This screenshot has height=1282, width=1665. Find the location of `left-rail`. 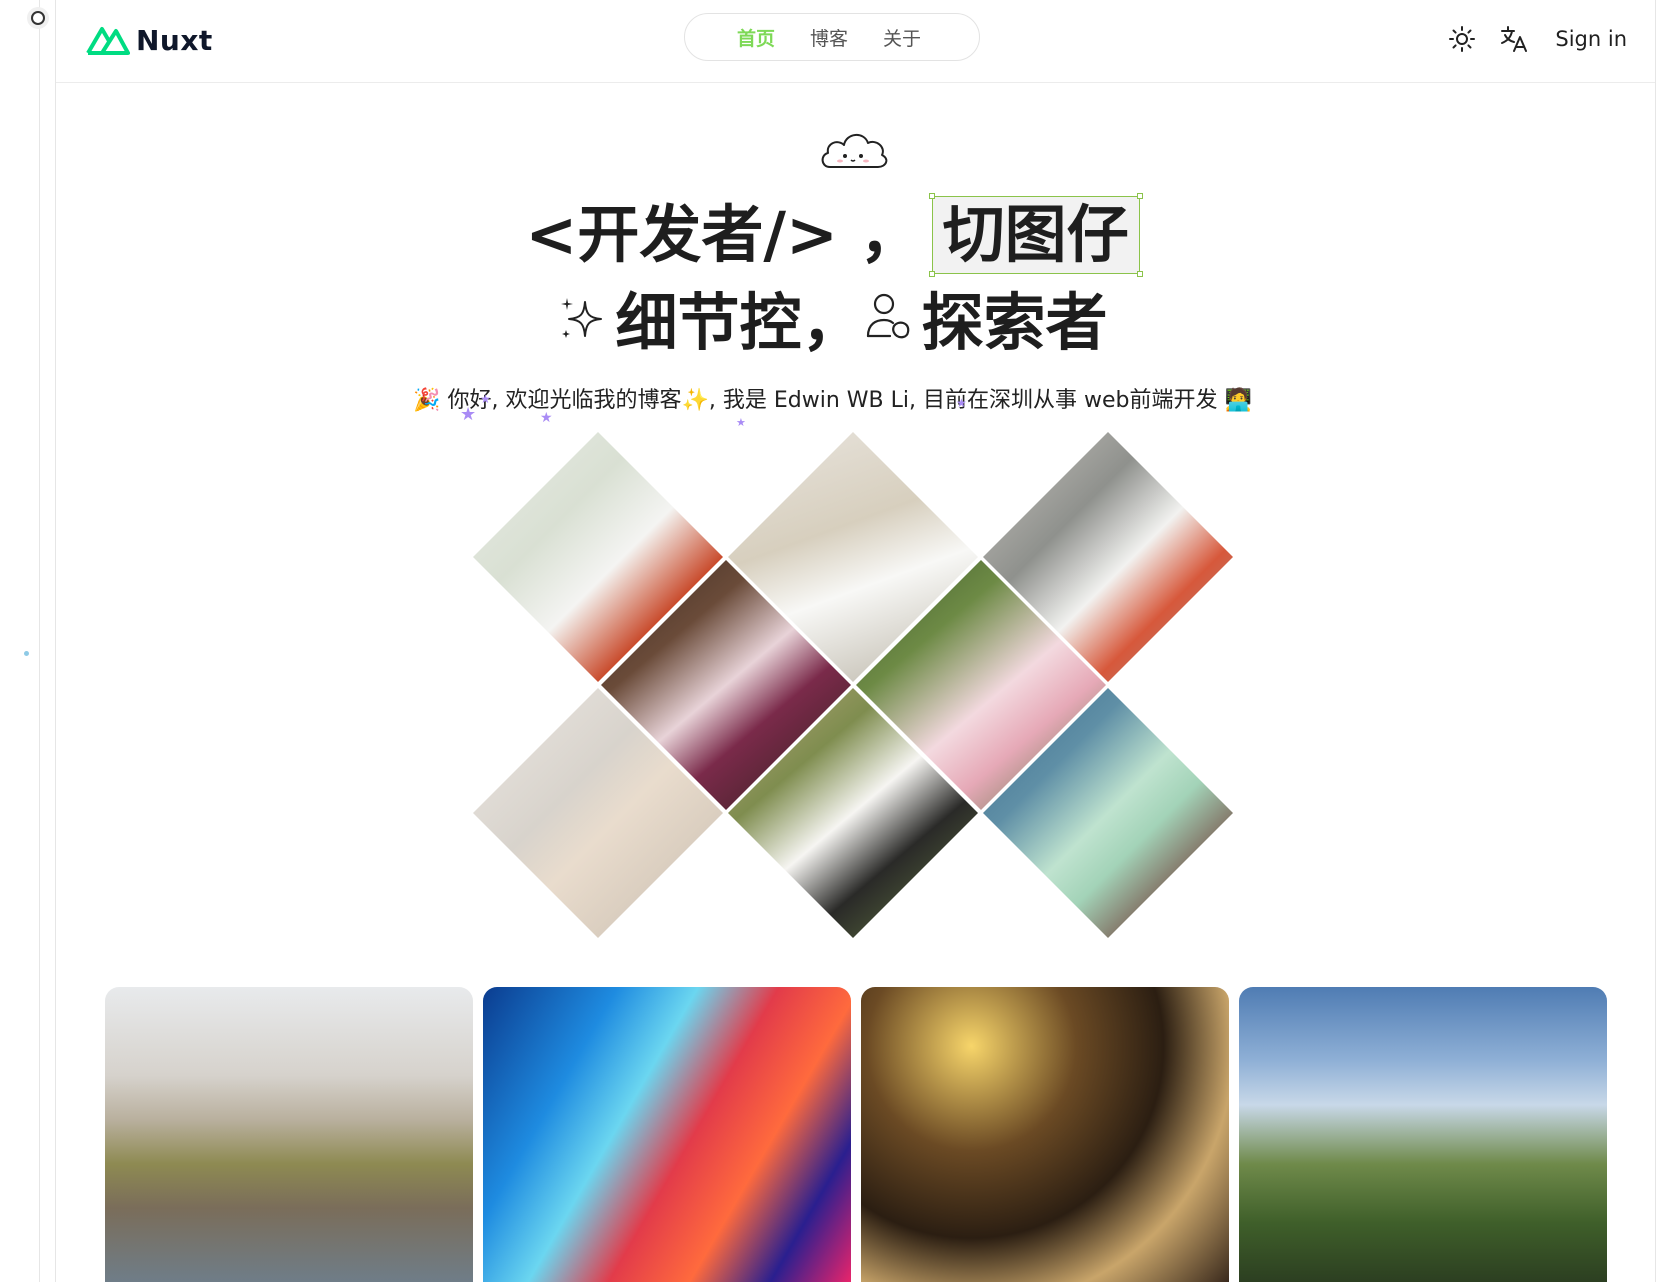

left-rail is located at coordinates (28, 641).